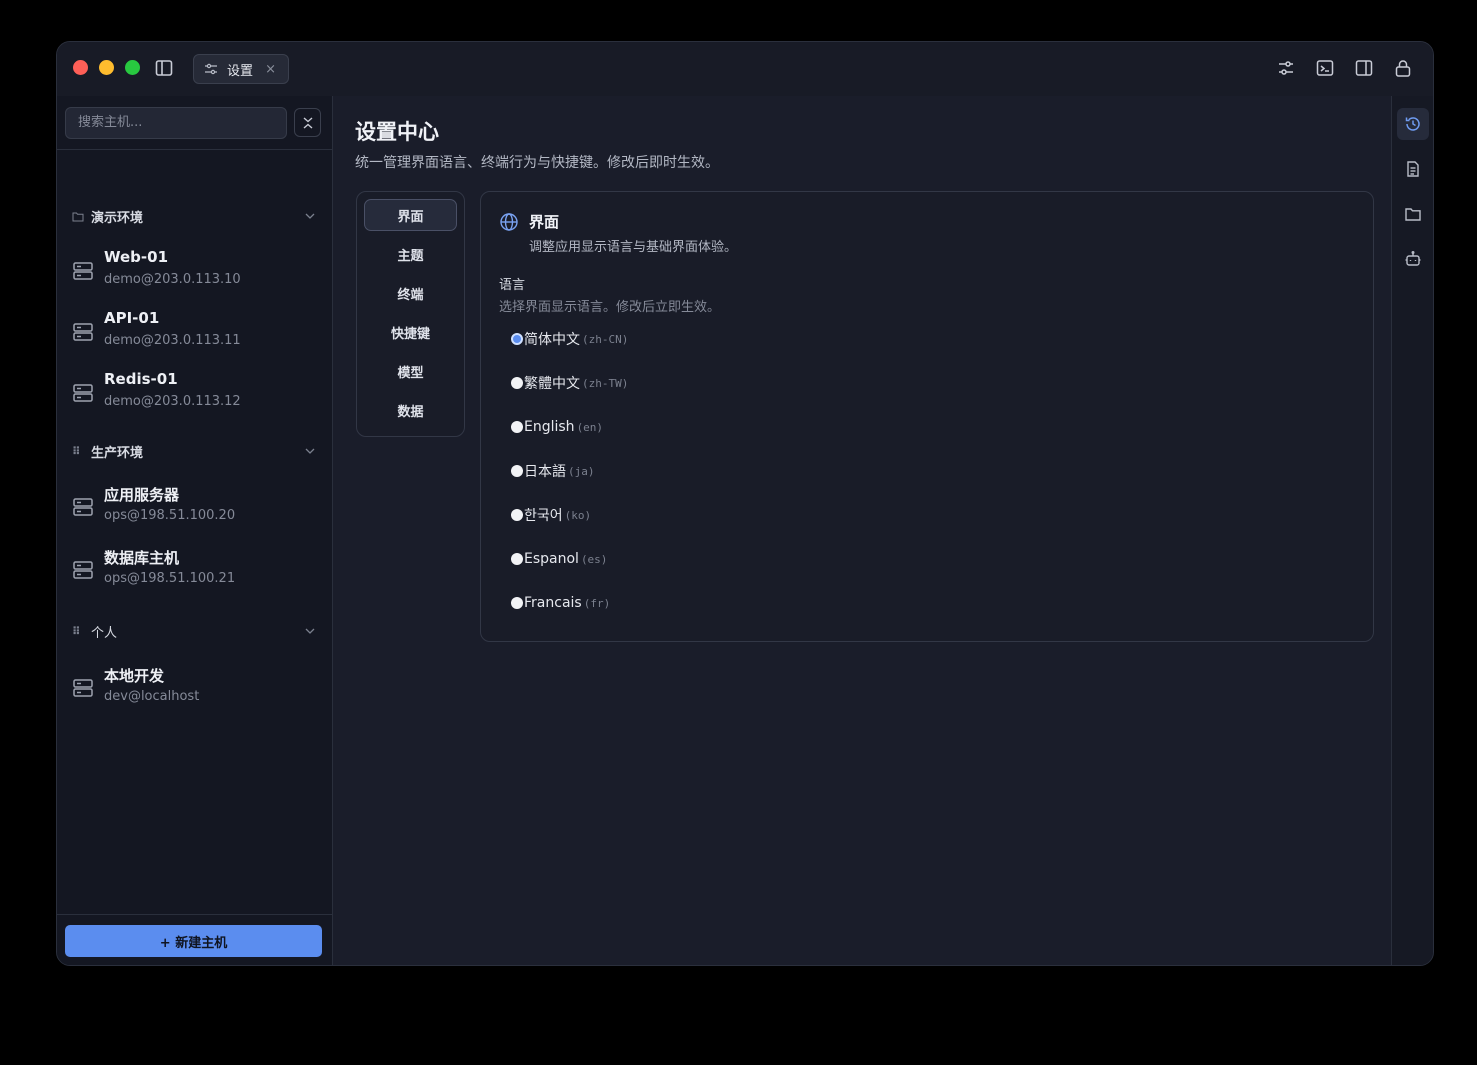 Image resolution: width=1477 pixels, height=1065 pixels. Describe the element at coordinates (194, 216) in the screenshot. I see `group-header-demo: 演示环境` at that location.